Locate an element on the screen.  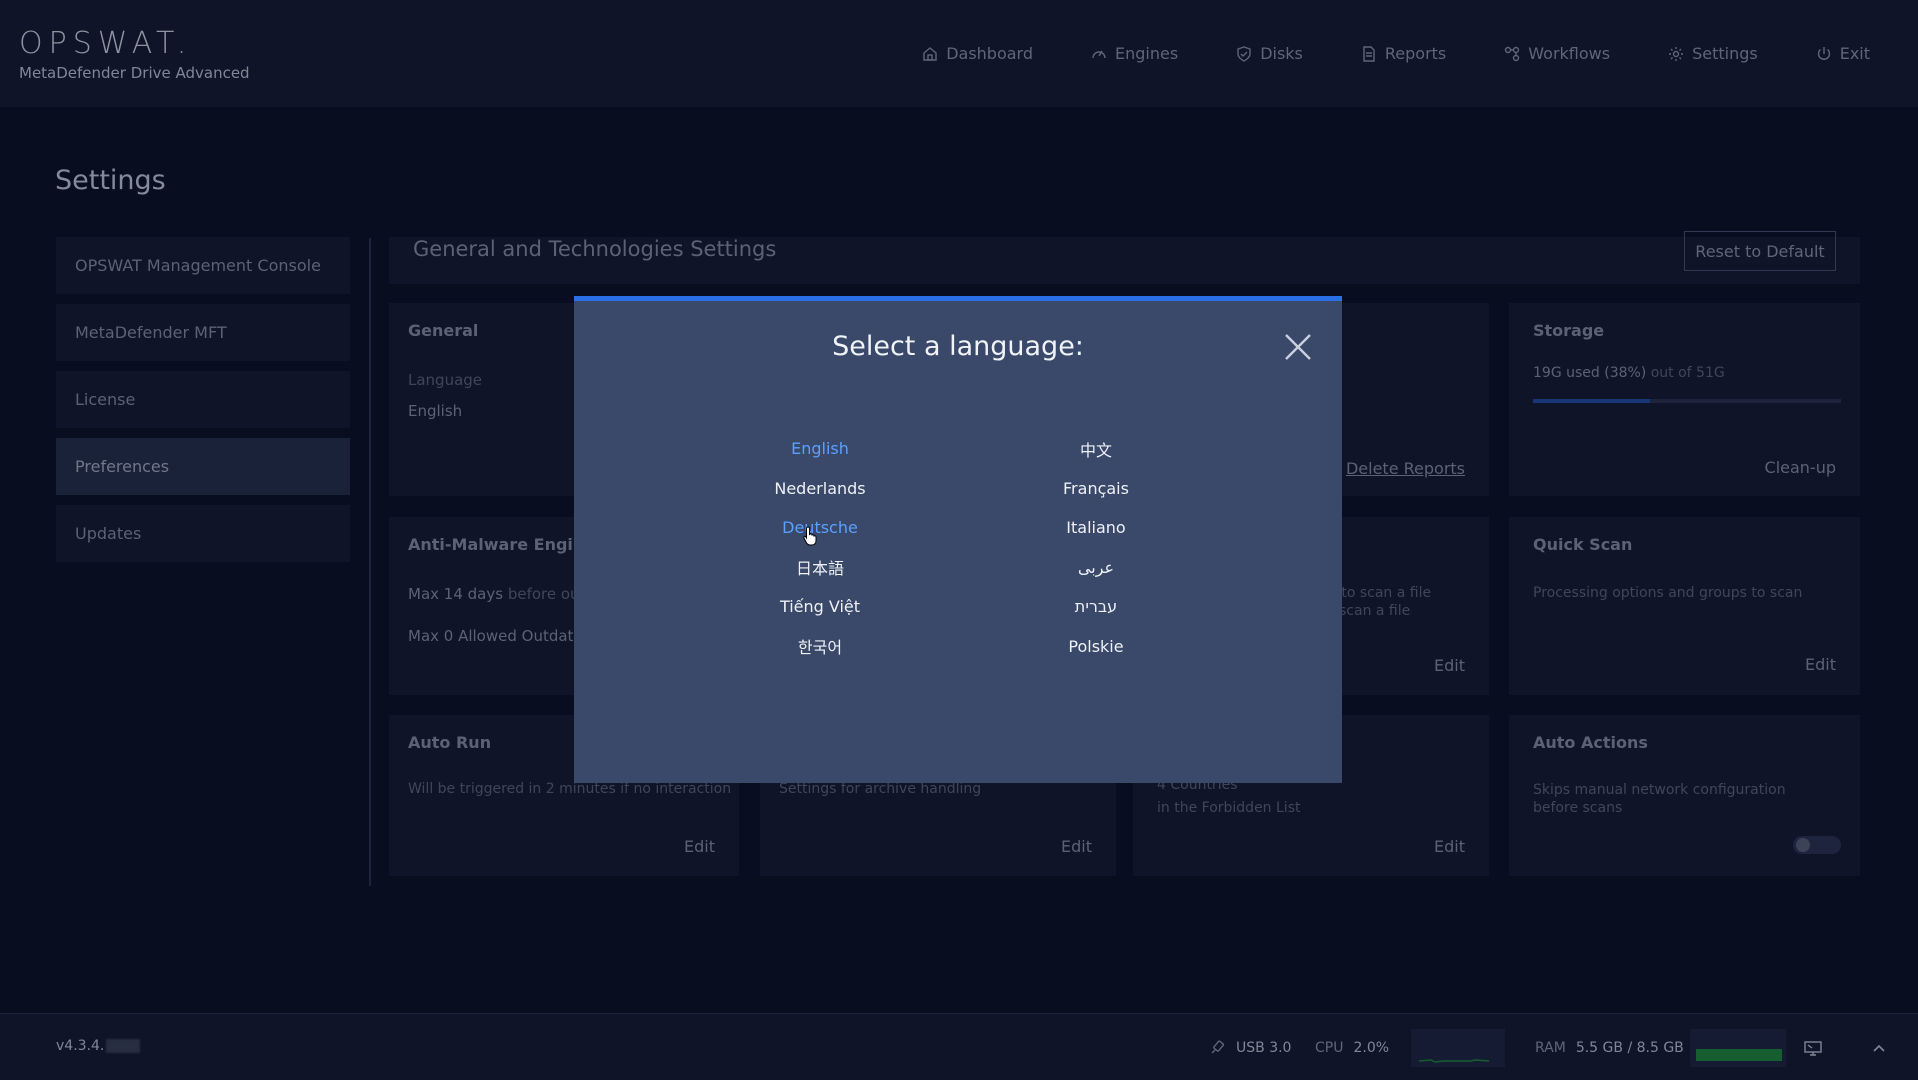
language-option-chinese: 中文 is located at coordinates (1096, 449).